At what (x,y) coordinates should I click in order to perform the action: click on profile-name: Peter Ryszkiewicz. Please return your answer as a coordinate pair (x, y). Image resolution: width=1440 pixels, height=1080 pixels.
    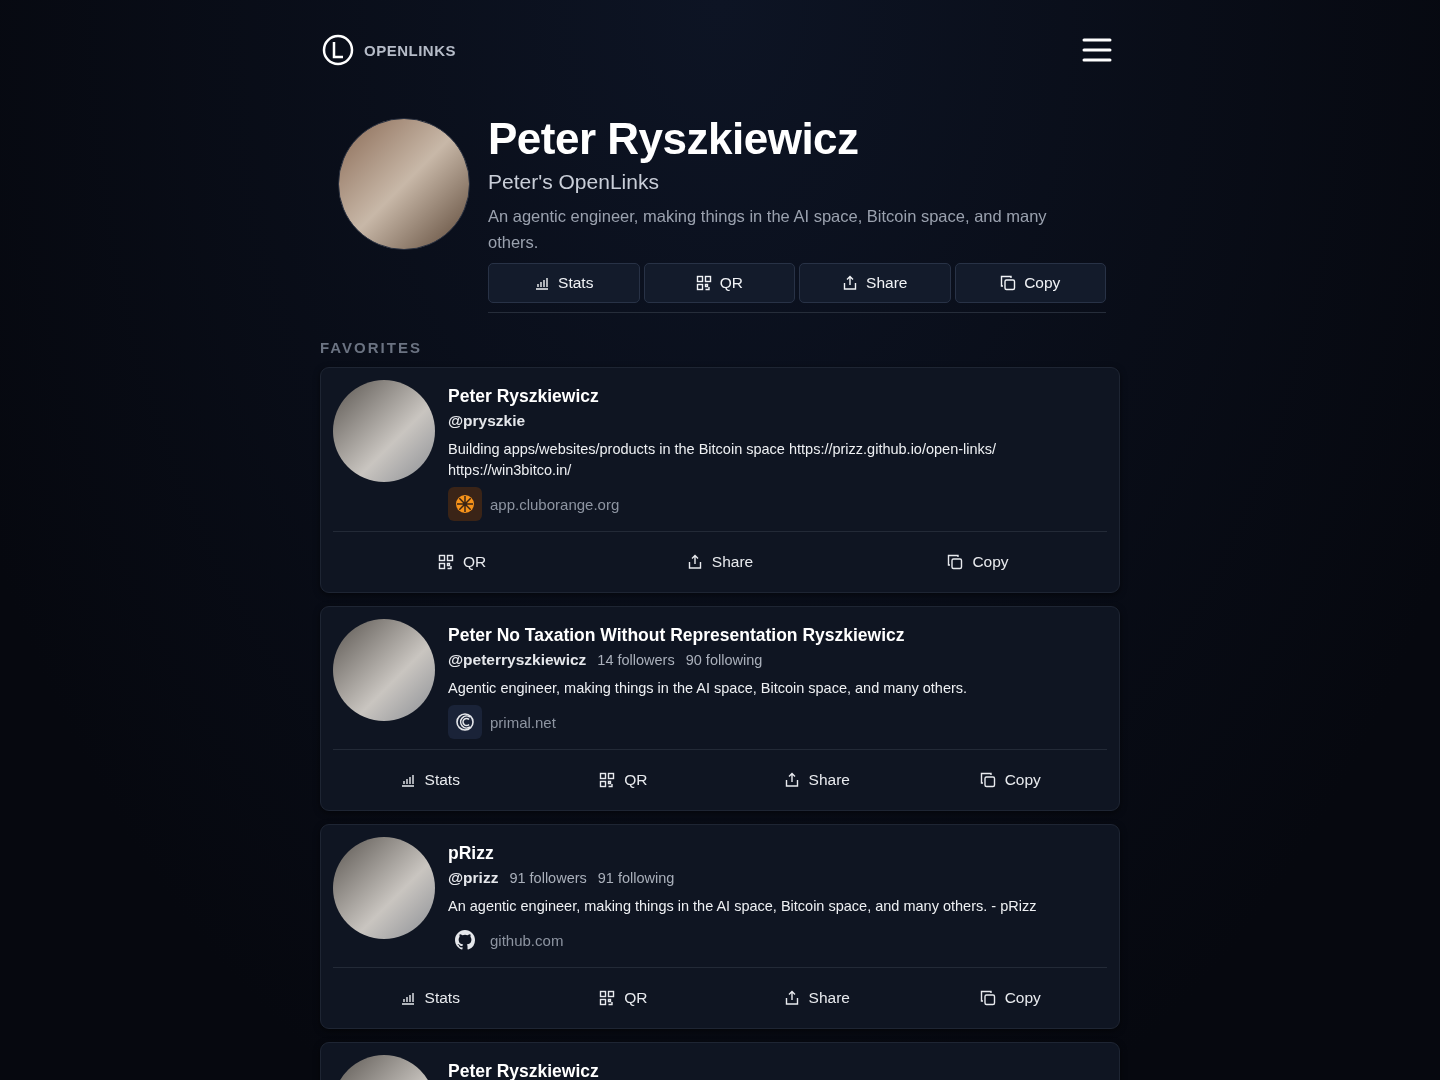
    Looking at the image, I should click on (674, 139).